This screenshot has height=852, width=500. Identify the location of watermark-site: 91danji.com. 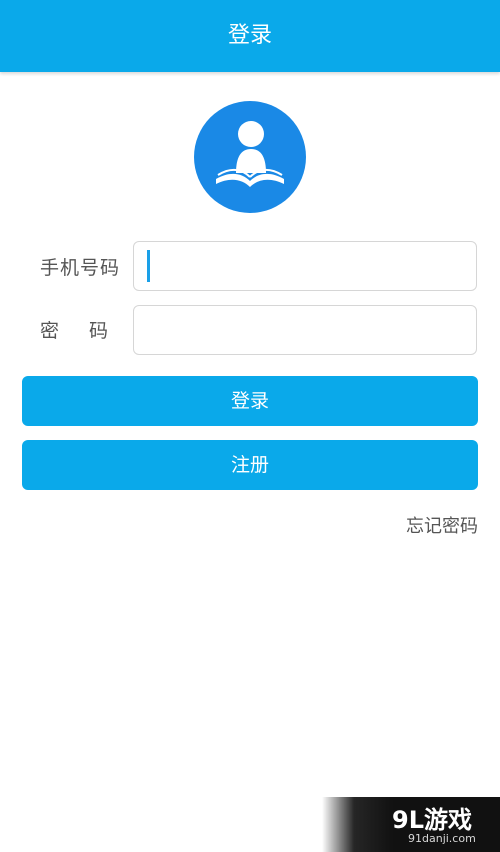
(442, 838).